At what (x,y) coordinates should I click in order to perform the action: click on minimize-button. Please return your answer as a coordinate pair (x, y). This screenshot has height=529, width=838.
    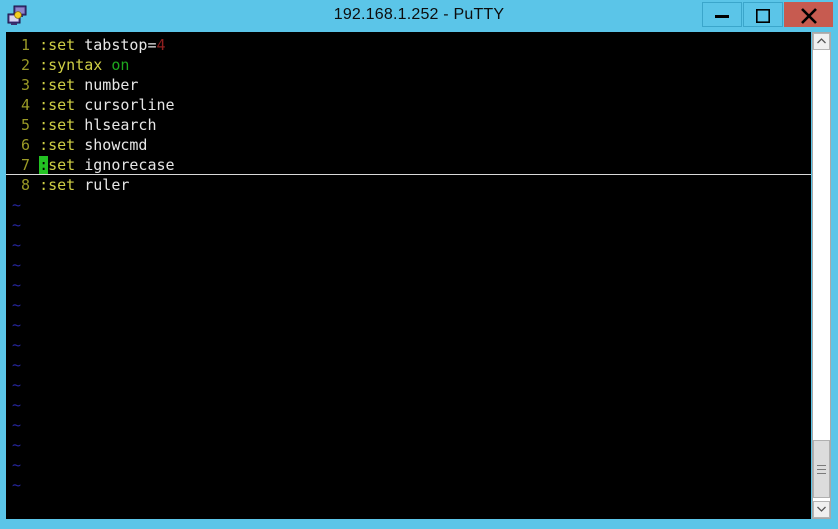
    Looking at the image, I should click on (722, 14).